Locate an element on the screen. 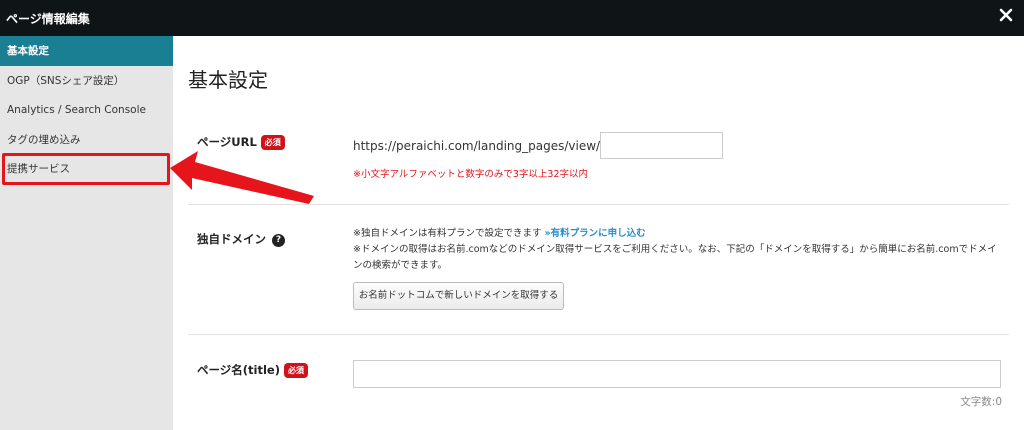  page-url-label: ページURL 必須 is located at coordinates (241, 142).